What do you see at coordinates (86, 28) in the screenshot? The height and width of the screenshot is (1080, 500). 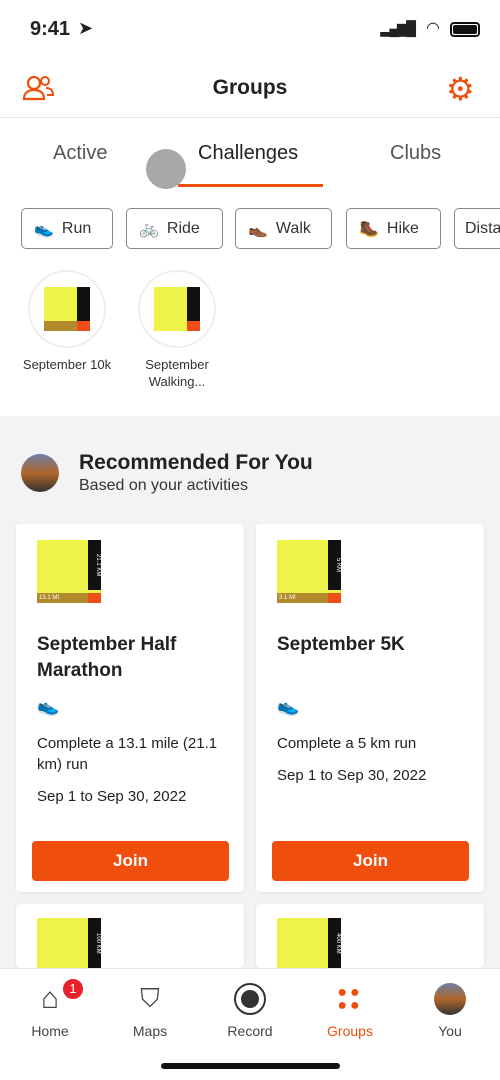 I see `location-icon: ➤` at bounding box center [86, 28].